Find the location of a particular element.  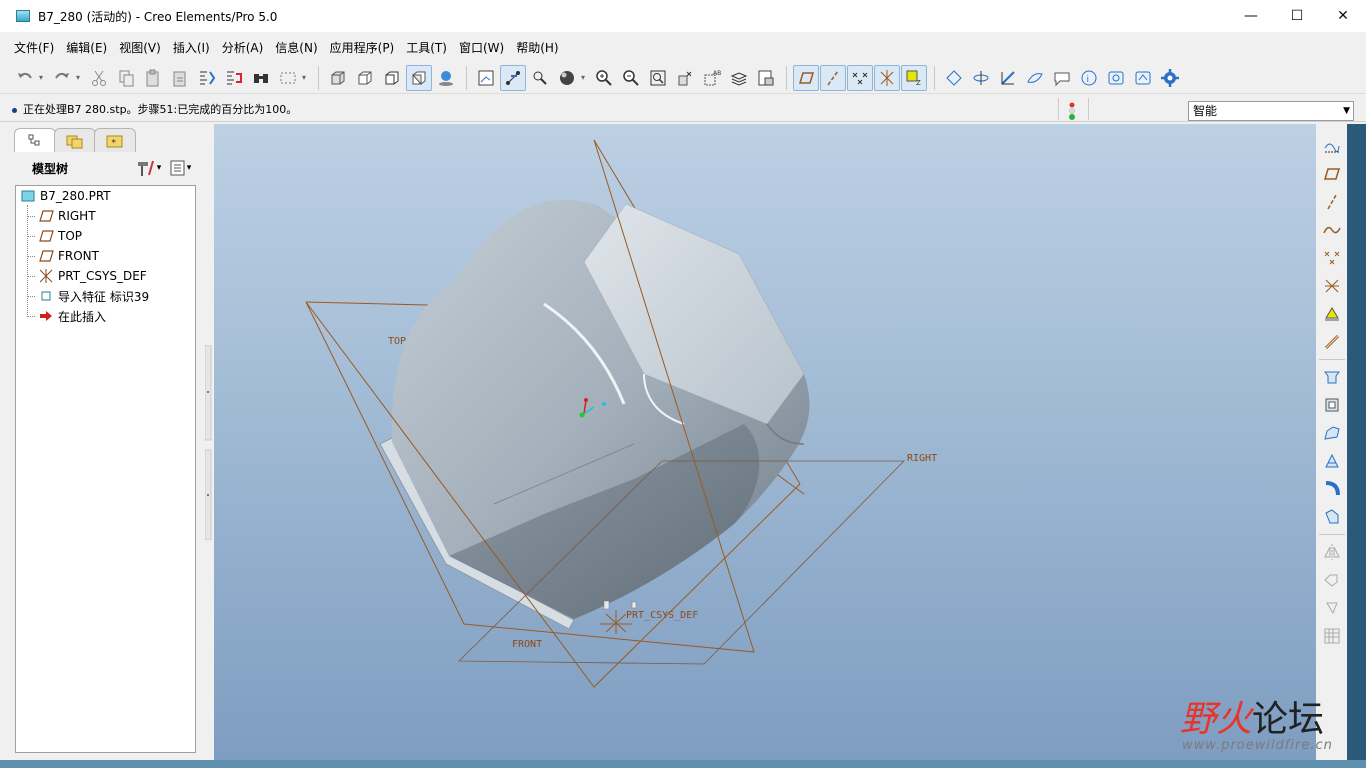

datum-axis-tool-icon is located at coordinates (1332, 202).